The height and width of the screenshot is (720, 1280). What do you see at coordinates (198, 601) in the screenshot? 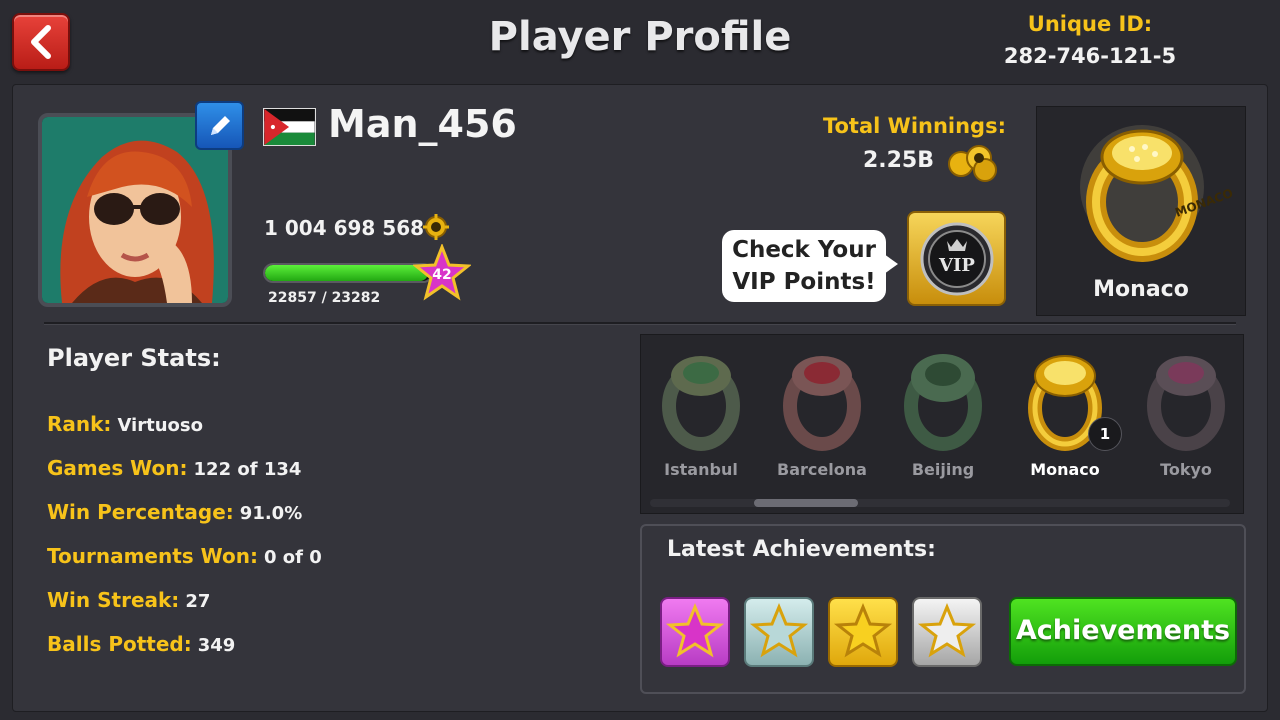
I see `stat-value: 27` at bounding box center [198, 601].